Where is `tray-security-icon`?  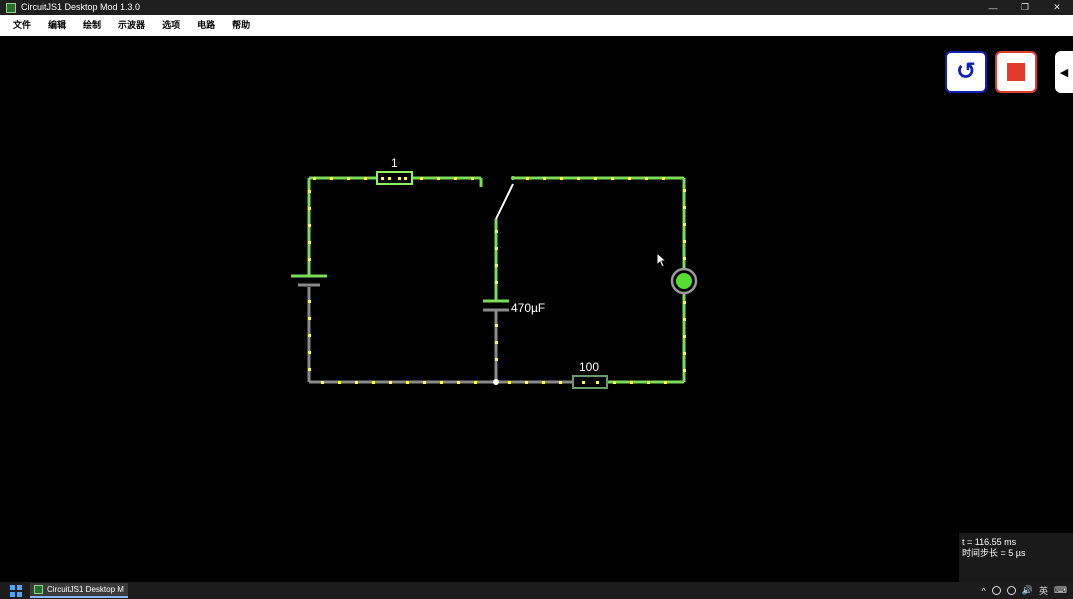 tray-security-icon is located at coordinates (1011, 590).